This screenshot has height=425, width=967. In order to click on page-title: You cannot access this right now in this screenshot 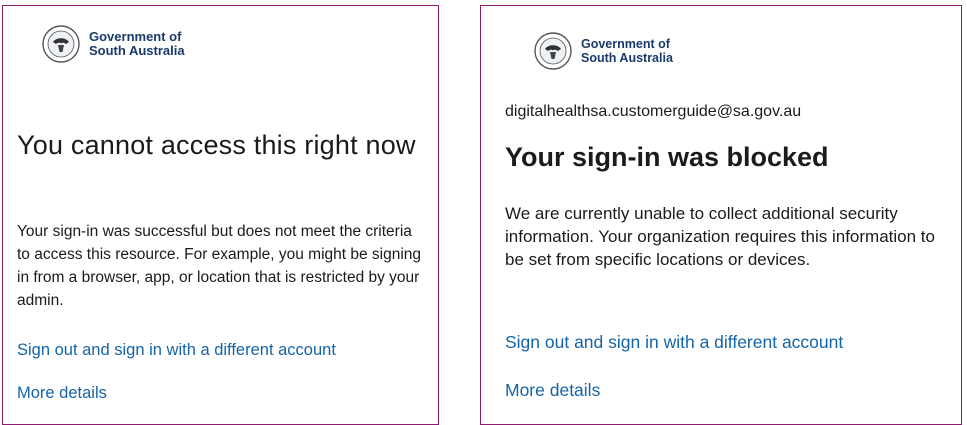, I will do `click(216, 145)`.